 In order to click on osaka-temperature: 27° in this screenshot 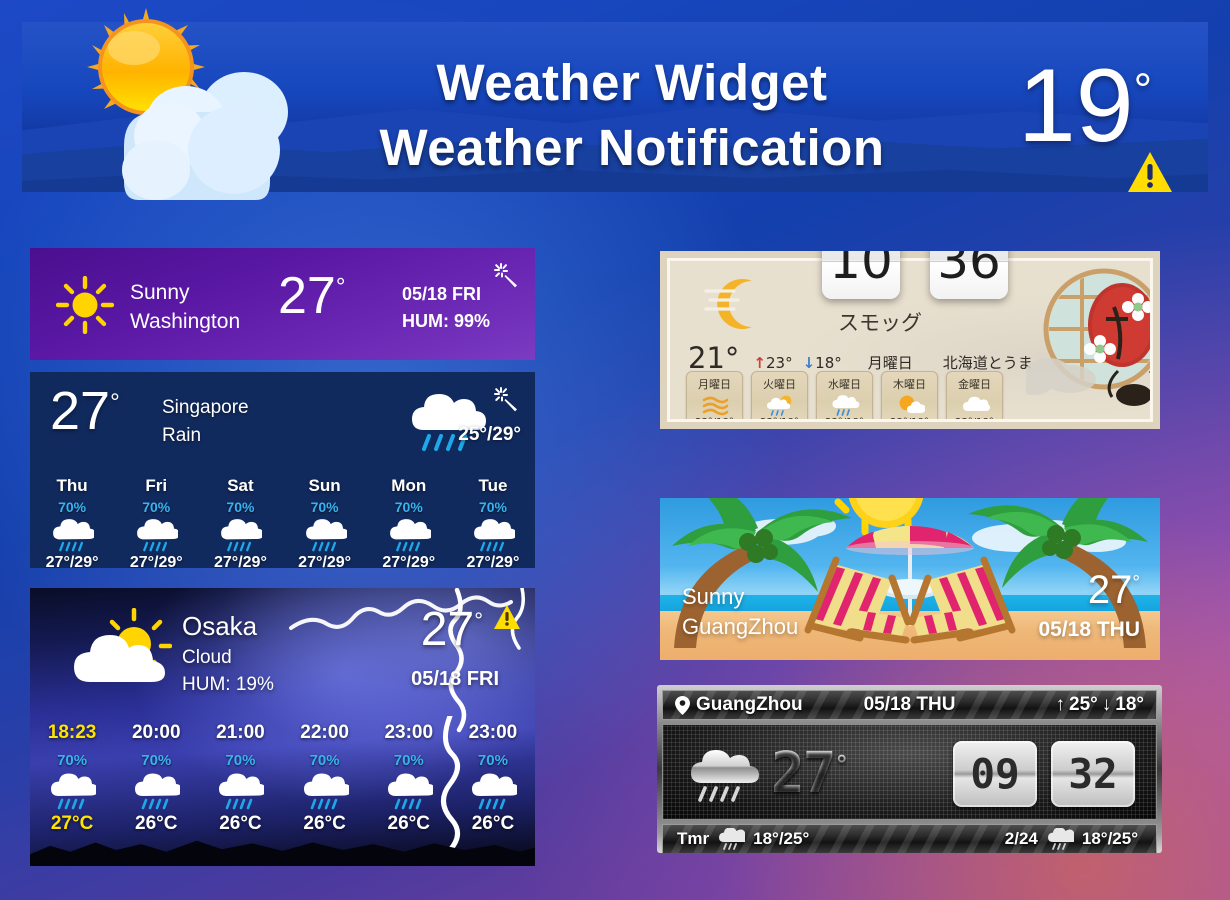, I will do `click(451, 629)`.